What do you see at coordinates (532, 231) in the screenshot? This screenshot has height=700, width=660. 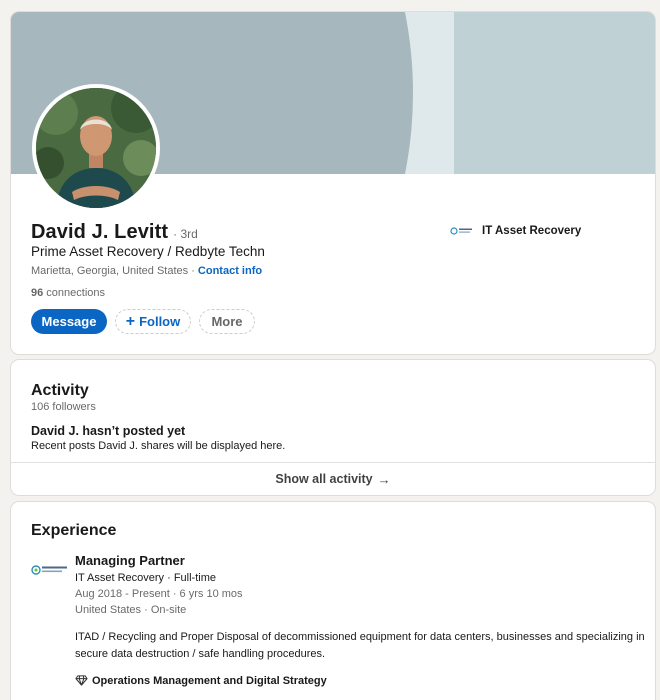 I see `current-company-name: IT Asset Recovery` at bounding box center [532, 231].